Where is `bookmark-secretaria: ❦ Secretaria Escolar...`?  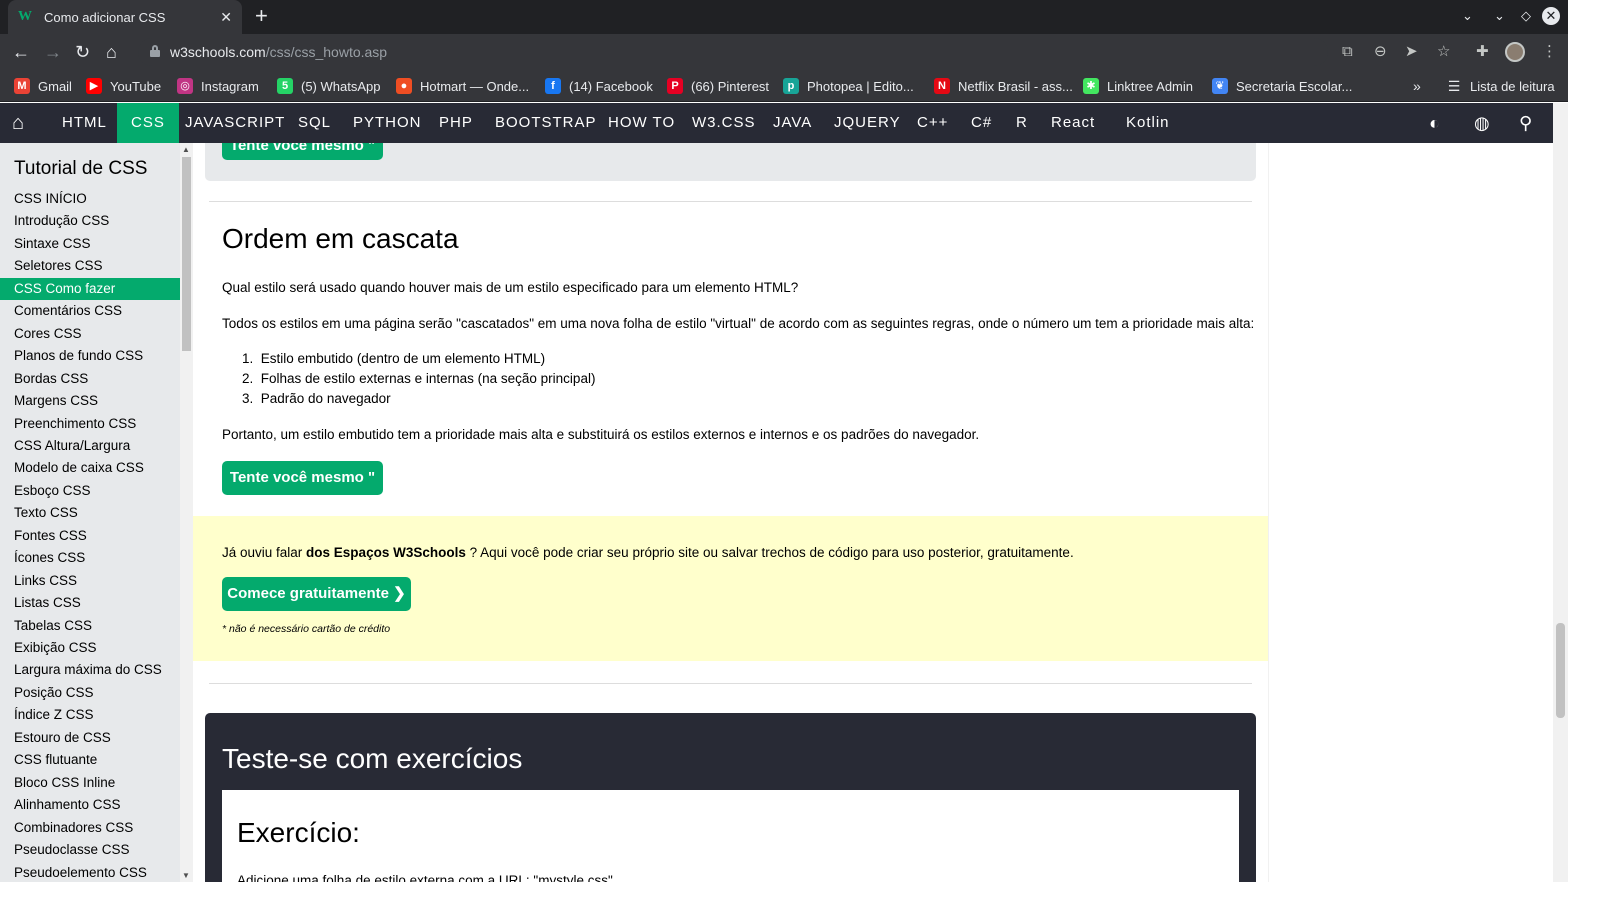
bookmark-secretaria: ❦ Secretaria Escolar... is located at coordinates (1282, 86).